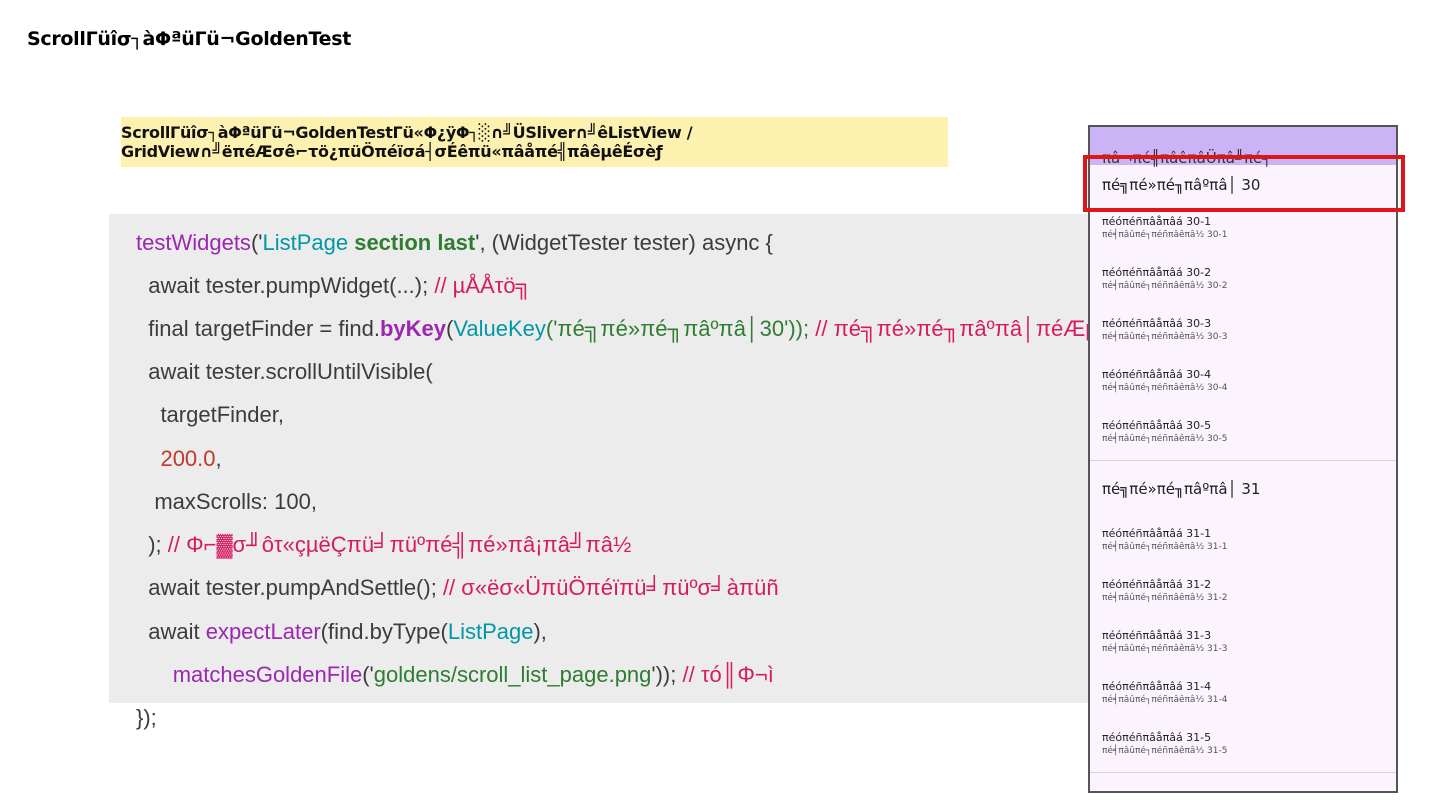 Image resolution: width=1440 pixels, height=810 pixels. I want to click on list-item-subtitle: πé╡πâûπé┐πéñπâêπâ½ 30-4, so click(1165, 388).